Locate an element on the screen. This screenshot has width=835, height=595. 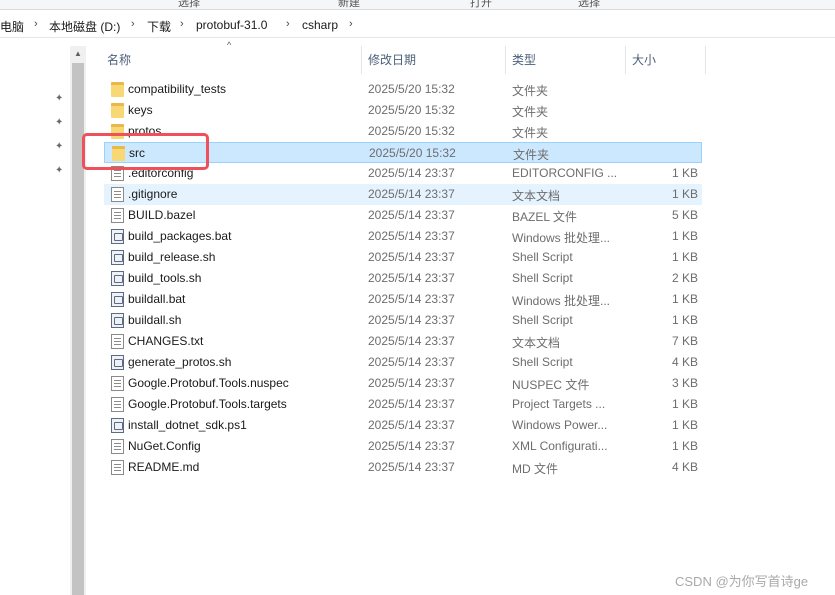
breadcrumb-item: 电脑 is located at coordinates (12, 26).